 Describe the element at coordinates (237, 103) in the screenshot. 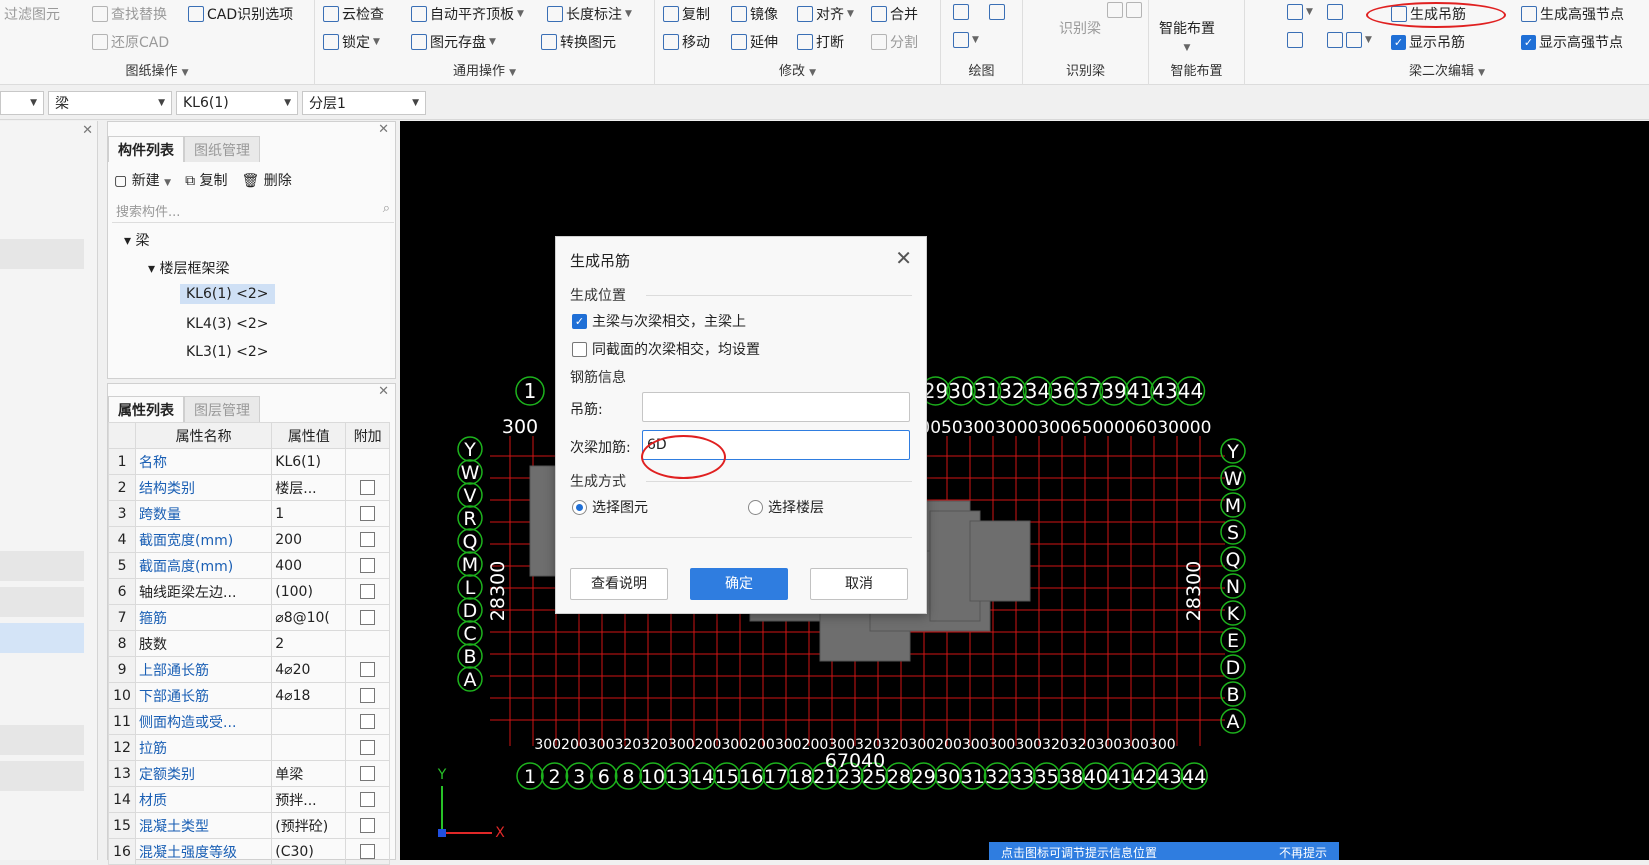

I see `component-combo: KL6(1) ▼` at that location.